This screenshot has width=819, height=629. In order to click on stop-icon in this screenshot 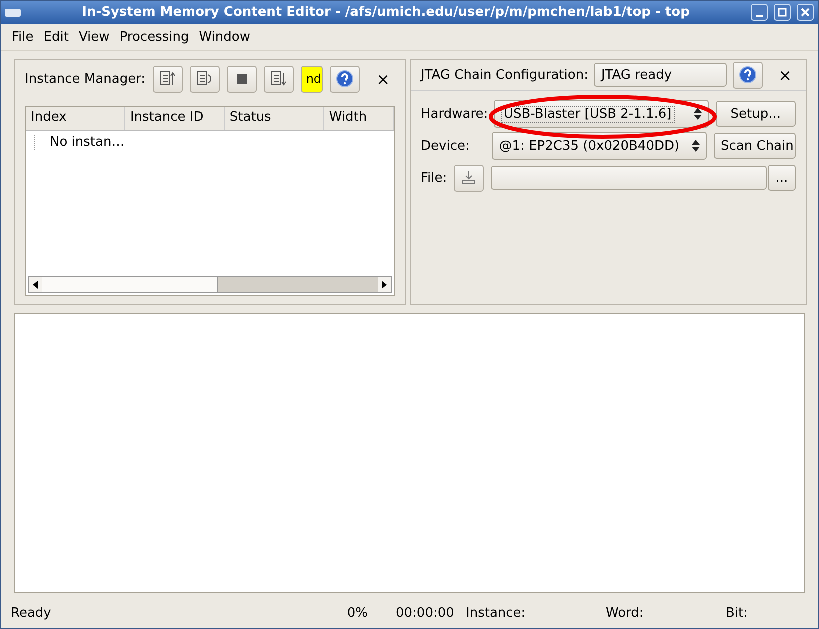, I will do `click(241, 79)`.